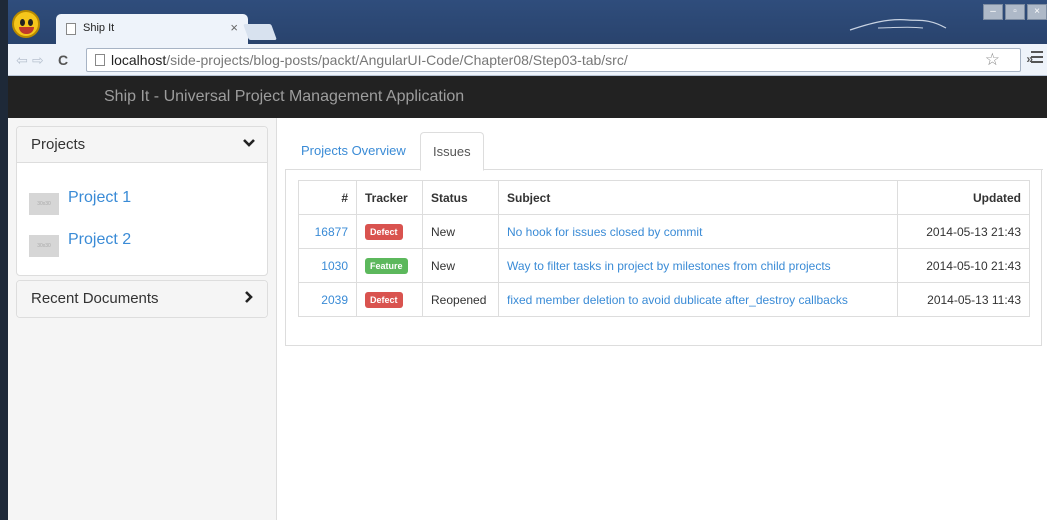 Image resolution: width=1047 pixels, height=520 pixels. I want to click on issue-id-link: 2039, so click(334, 300).